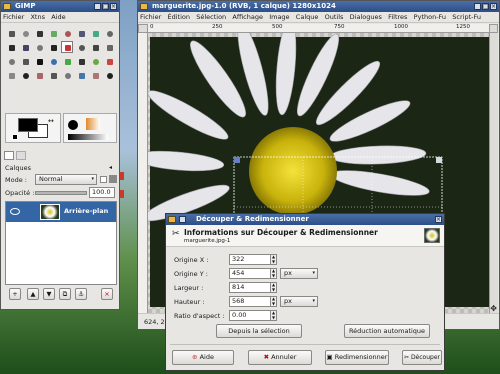 This screenshot has width=500, height=374. I want to click on rect-select-icon, so click(11, 33).